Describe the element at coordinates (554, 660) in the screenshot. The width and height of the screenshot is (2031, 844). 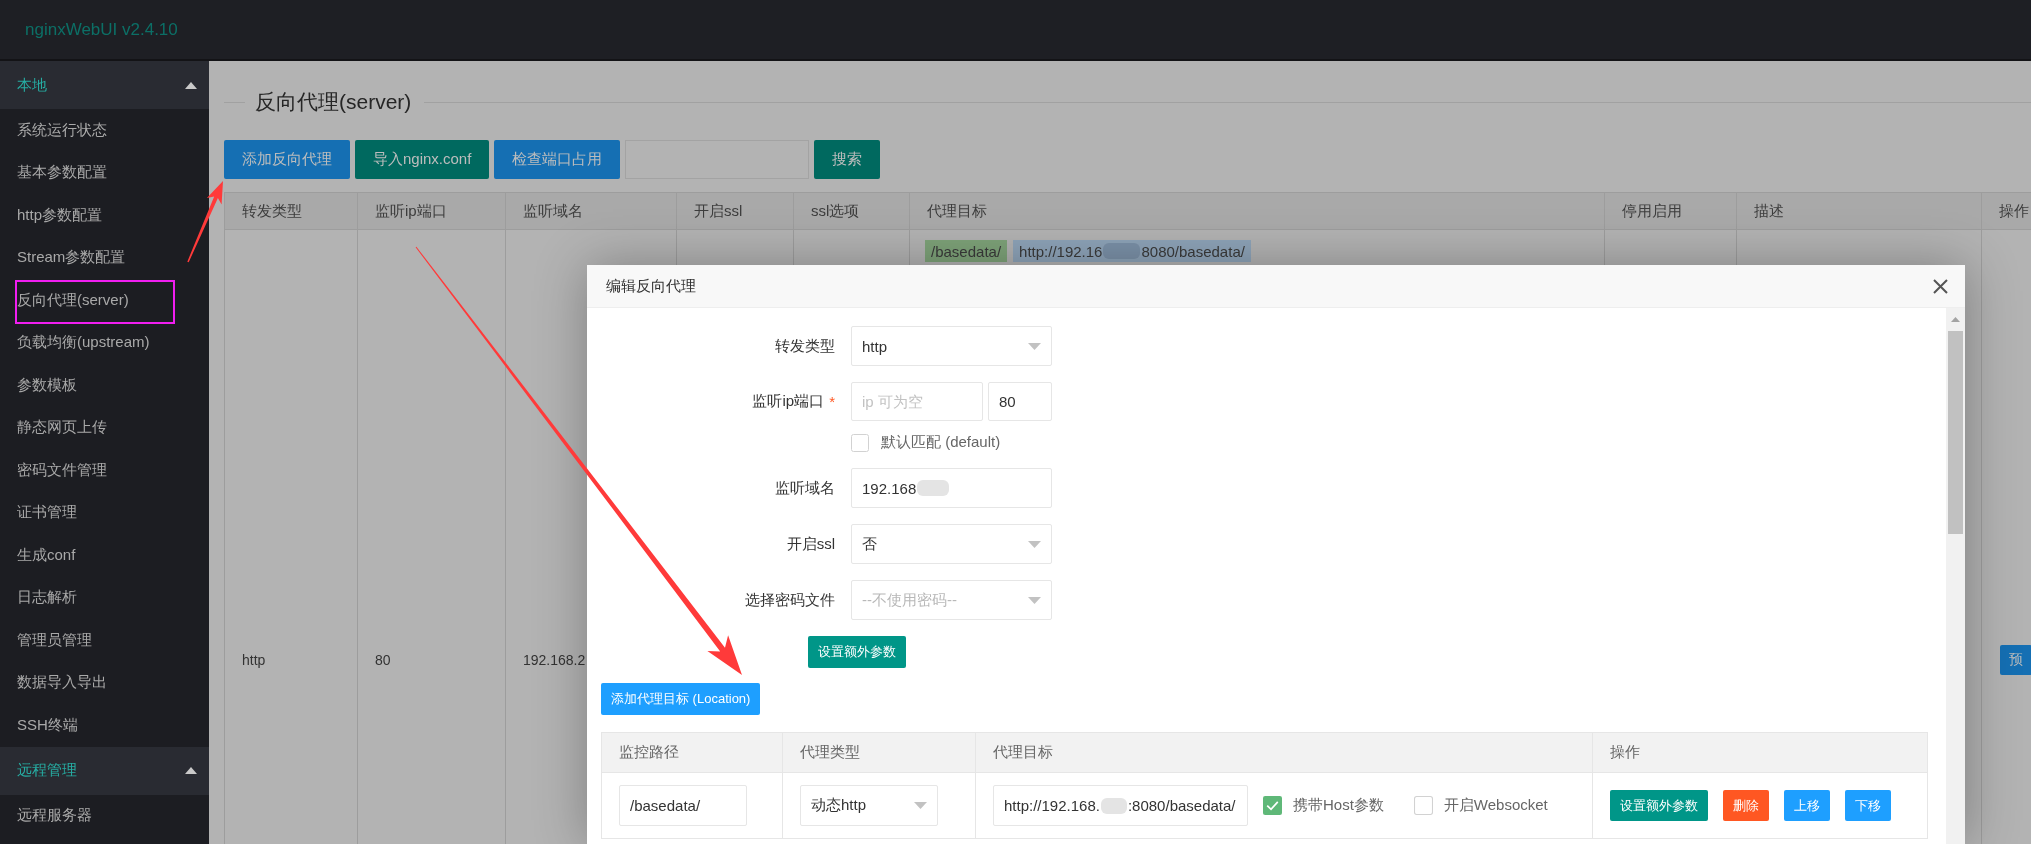
I see `server-name: 192.168.2` at that location.